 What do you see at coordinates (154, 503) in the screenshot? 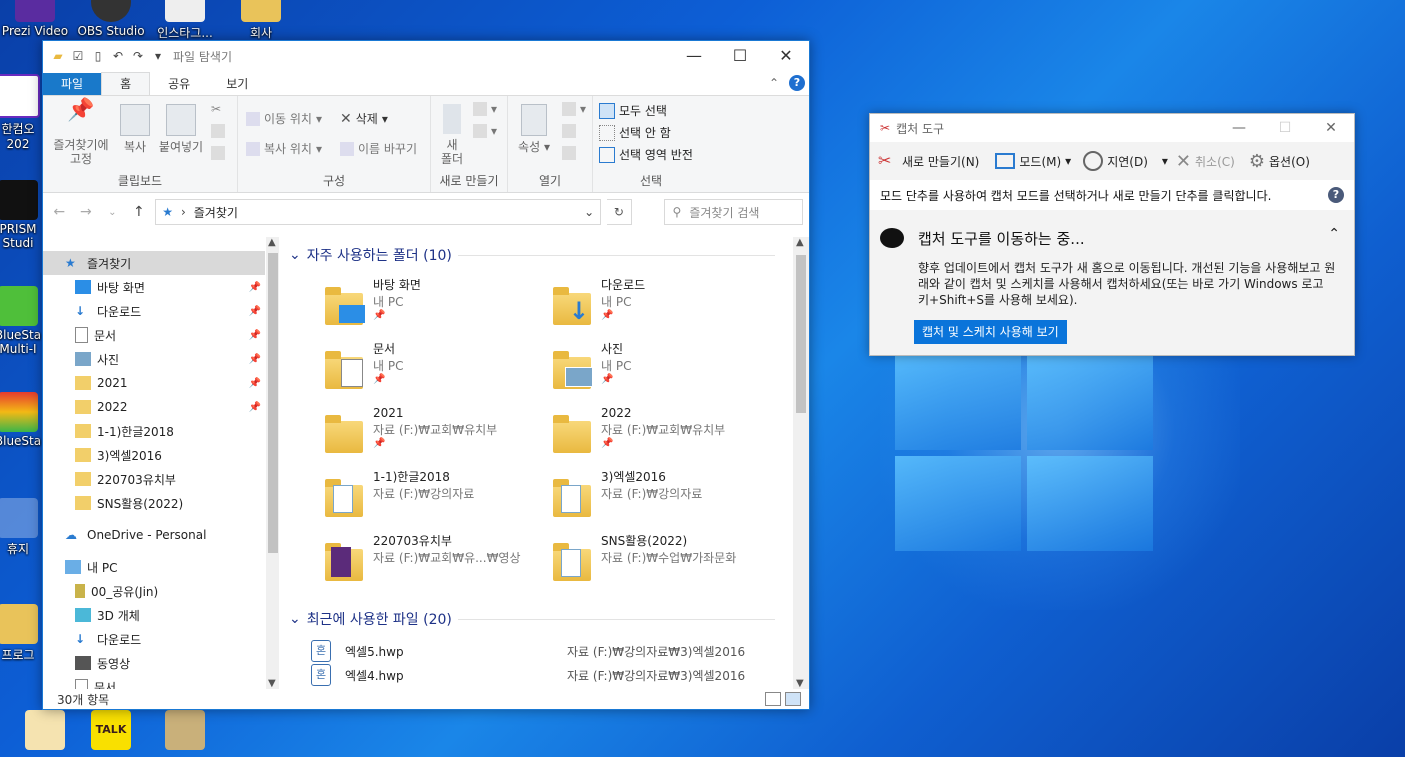
I see `nav-item-sns2022: SNS활용(2022)` at bounding box center [154, 503].